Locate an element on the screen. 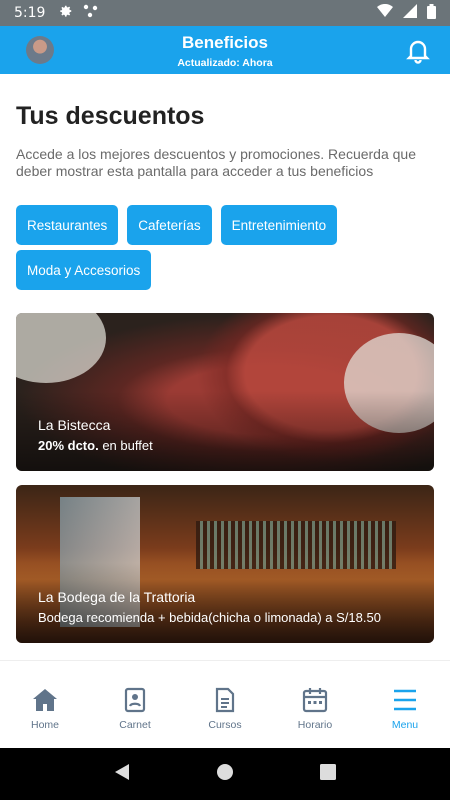 The width and height of the screenshot is (450, 800). calendar-icon is located at coordinates (315, 700).